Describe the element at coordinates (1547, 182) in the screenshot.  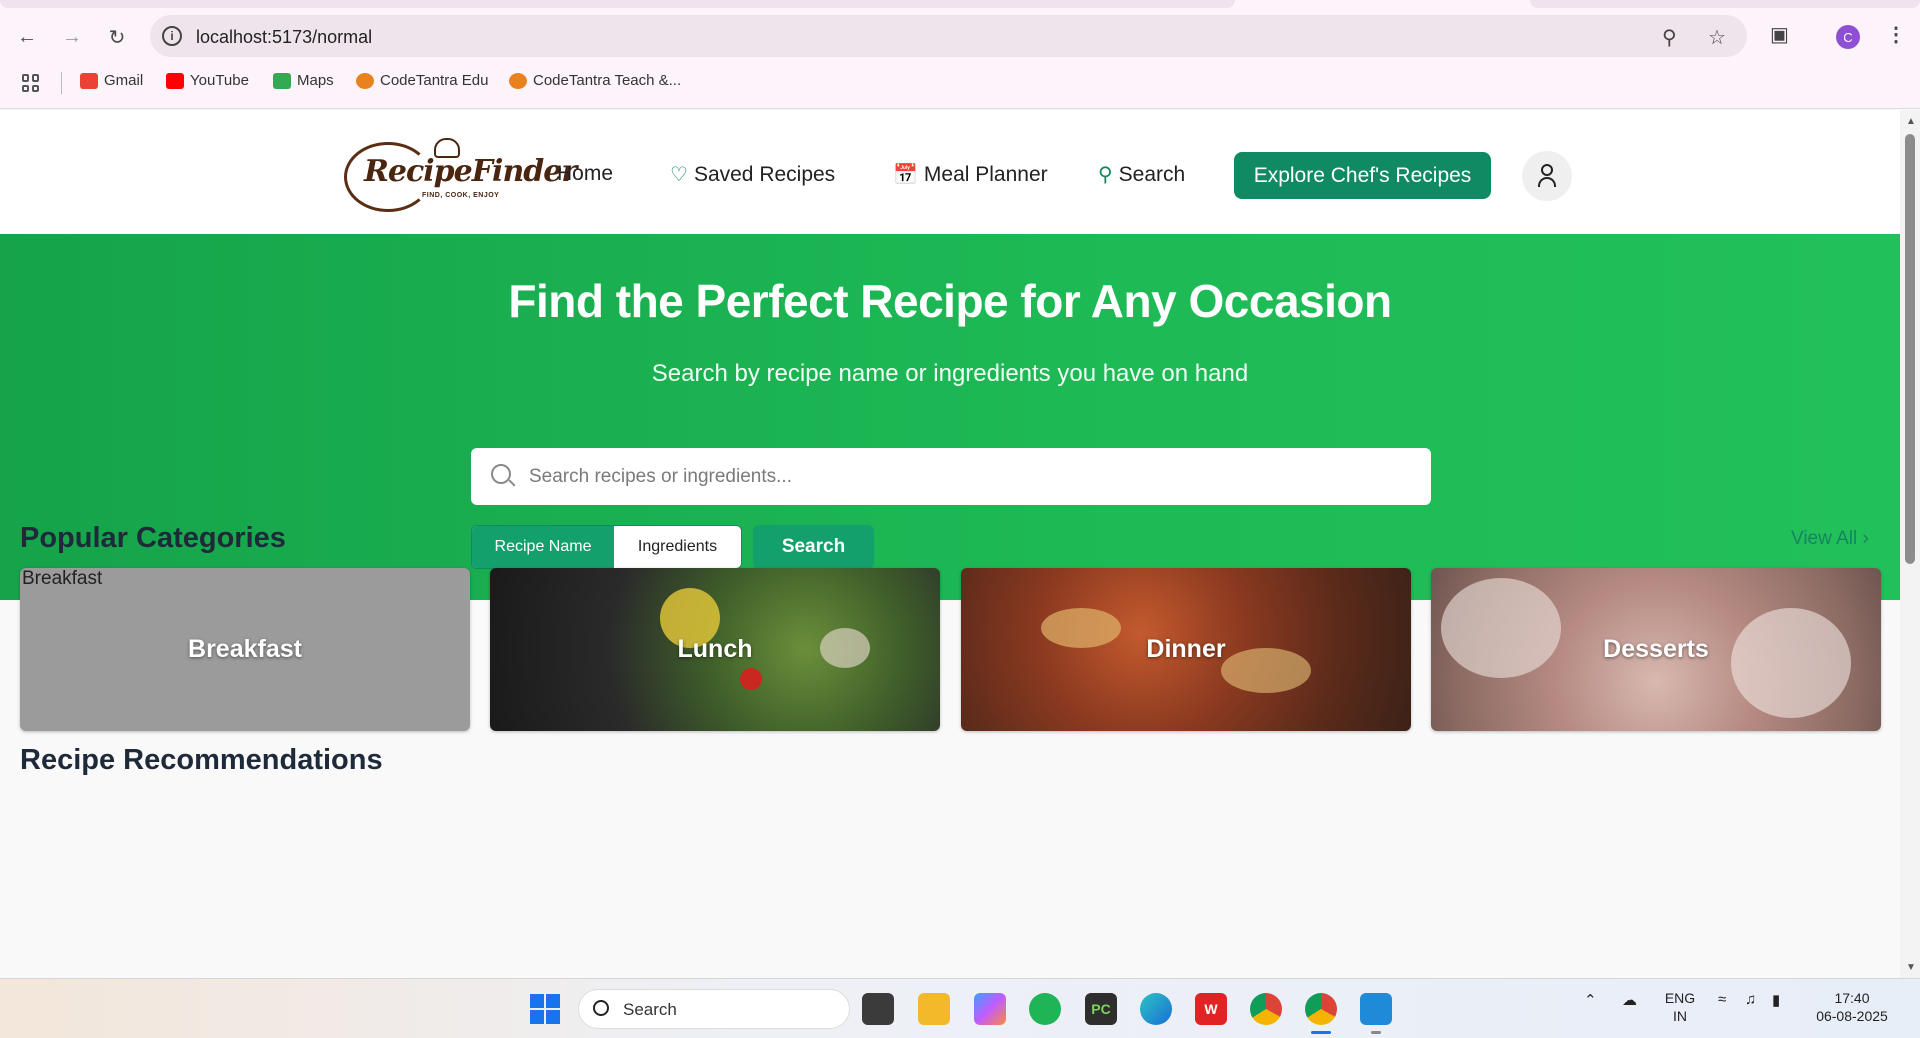
I see `user-icon-body` at that location.